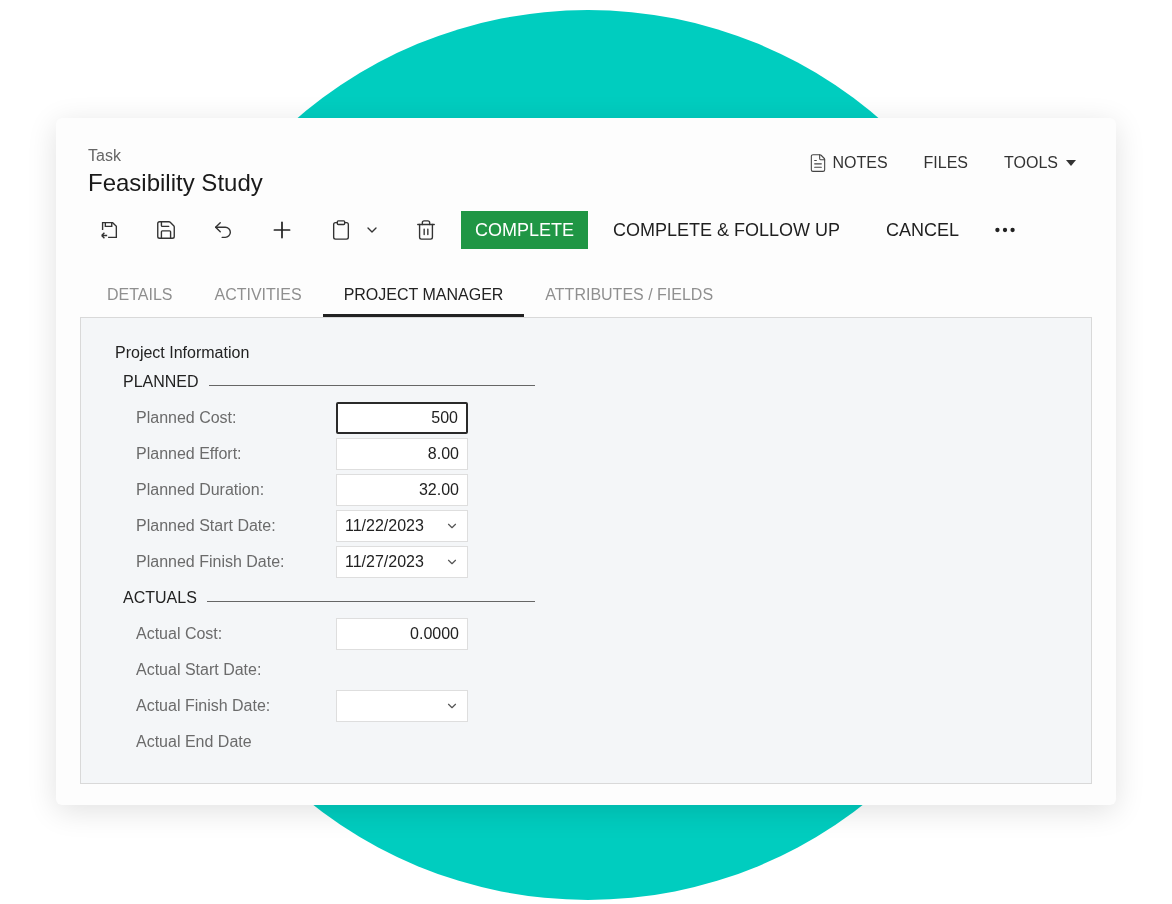 This screenshot has width=1172, height=904. What do you see at coordinates (206, 526) in the screenshot?
I see `field-label: Planned Start Date:` at bounding box center [206, 526].